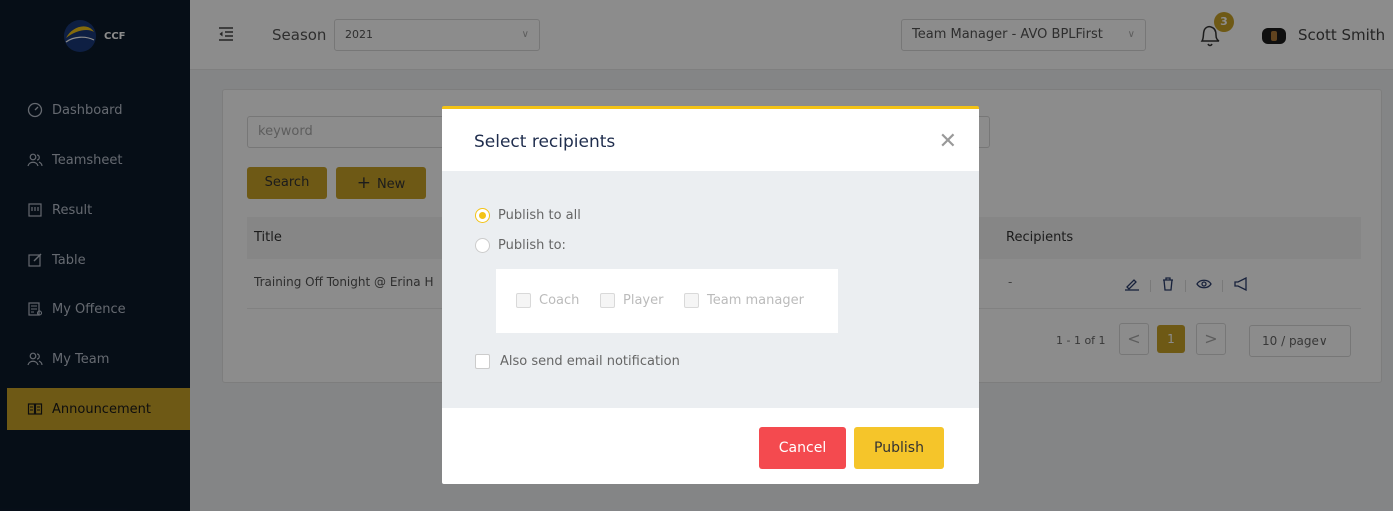  I want to click on checkbox-coach: Coach, so click(547, 300).